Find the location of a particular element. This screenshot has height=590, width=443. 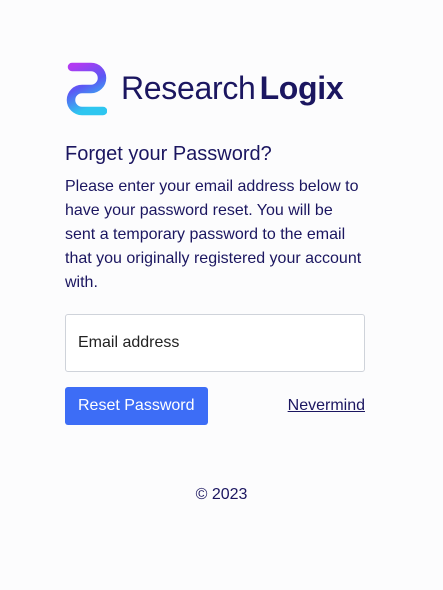

brand-logo: Research Logix is located at coordinates (215, 88).